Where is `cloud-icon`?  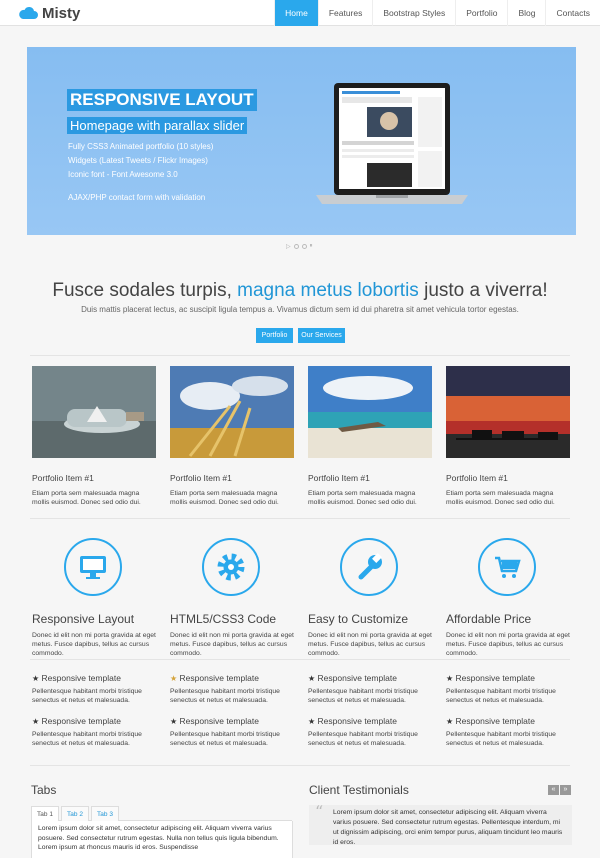 cloud-icon is located at coordinates (28, 12).